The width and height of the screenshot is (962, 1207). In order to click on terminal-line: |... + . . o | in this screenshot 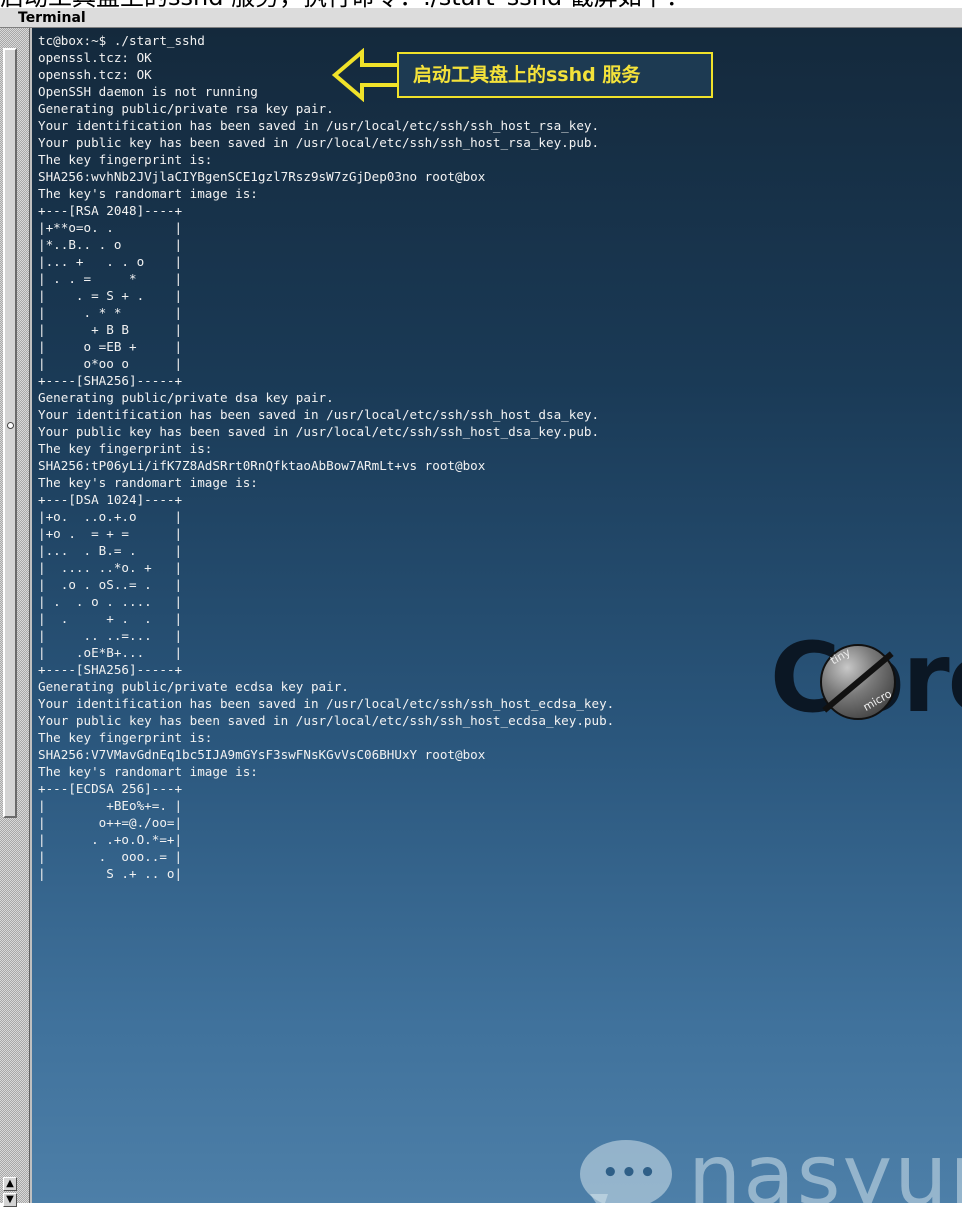, I will do `click(110, 261)`.